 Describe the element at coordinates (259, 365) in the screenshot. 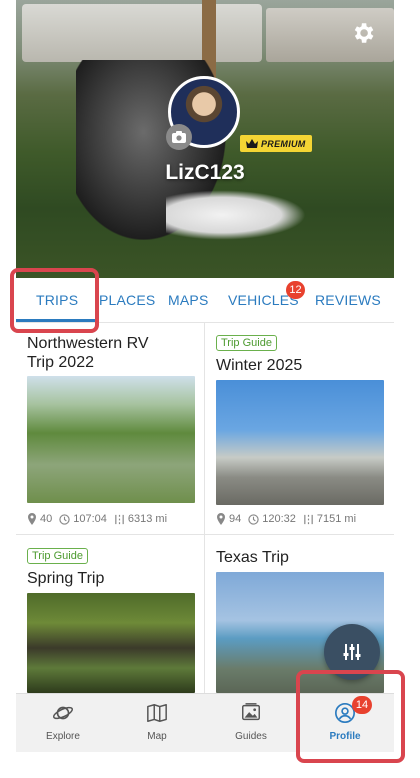

I see `trip-title: Winter 2025` at that location.